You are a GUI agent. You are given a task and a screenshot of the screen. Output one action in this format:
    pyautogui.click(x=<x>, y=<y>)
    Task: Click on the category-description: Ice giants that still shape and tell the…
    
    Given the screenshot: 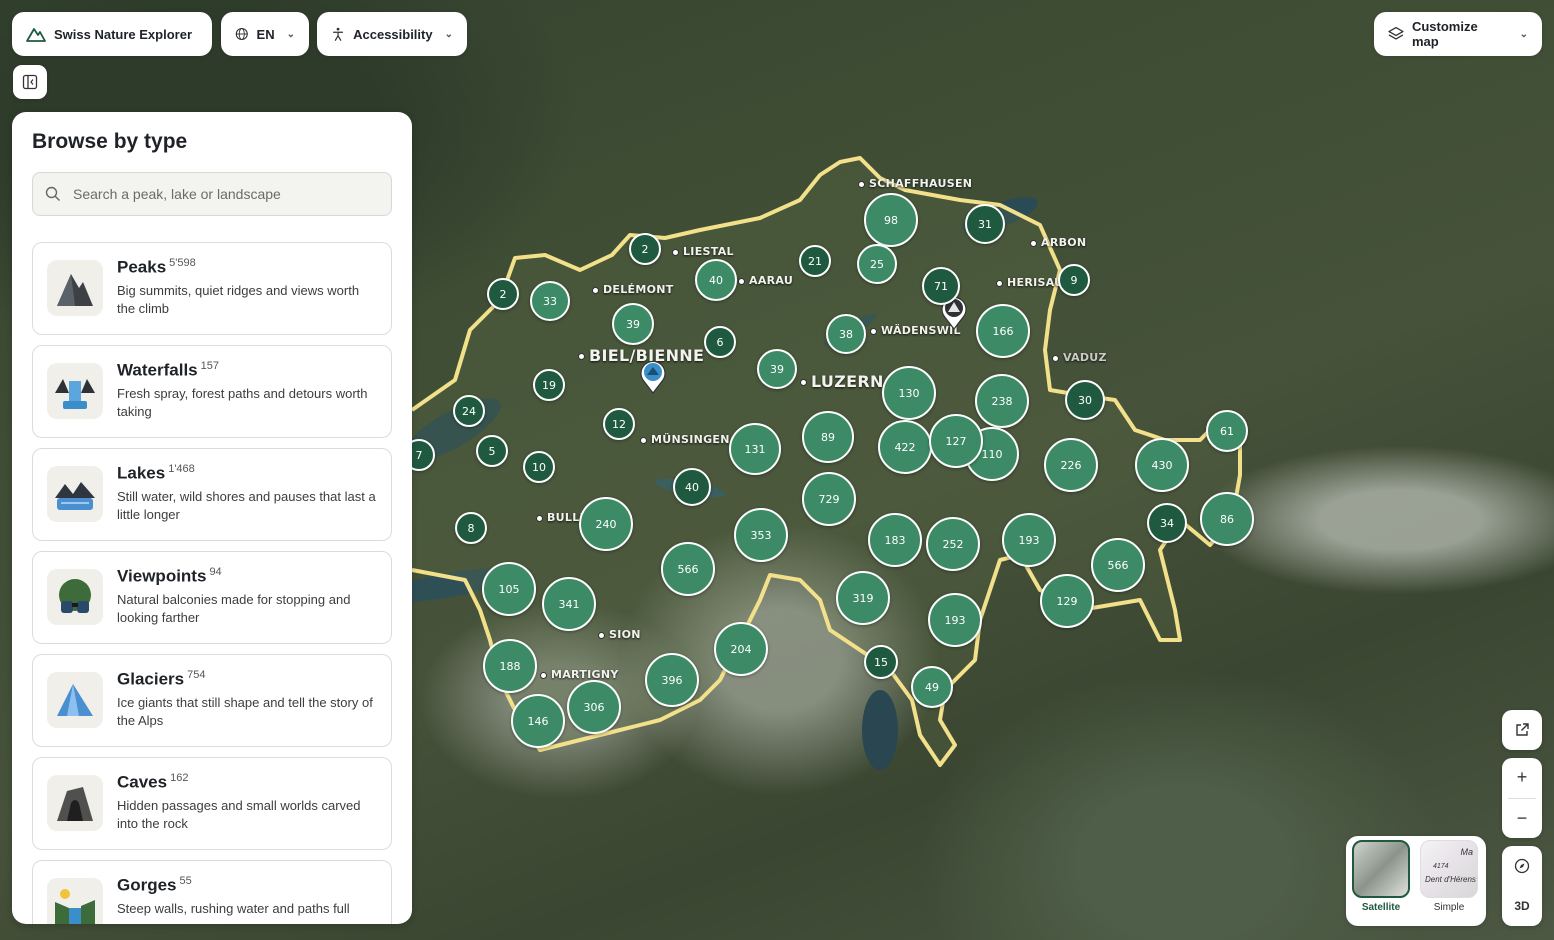 What is the action you would take?
    pyautogui.click(x=245, y=711)
    